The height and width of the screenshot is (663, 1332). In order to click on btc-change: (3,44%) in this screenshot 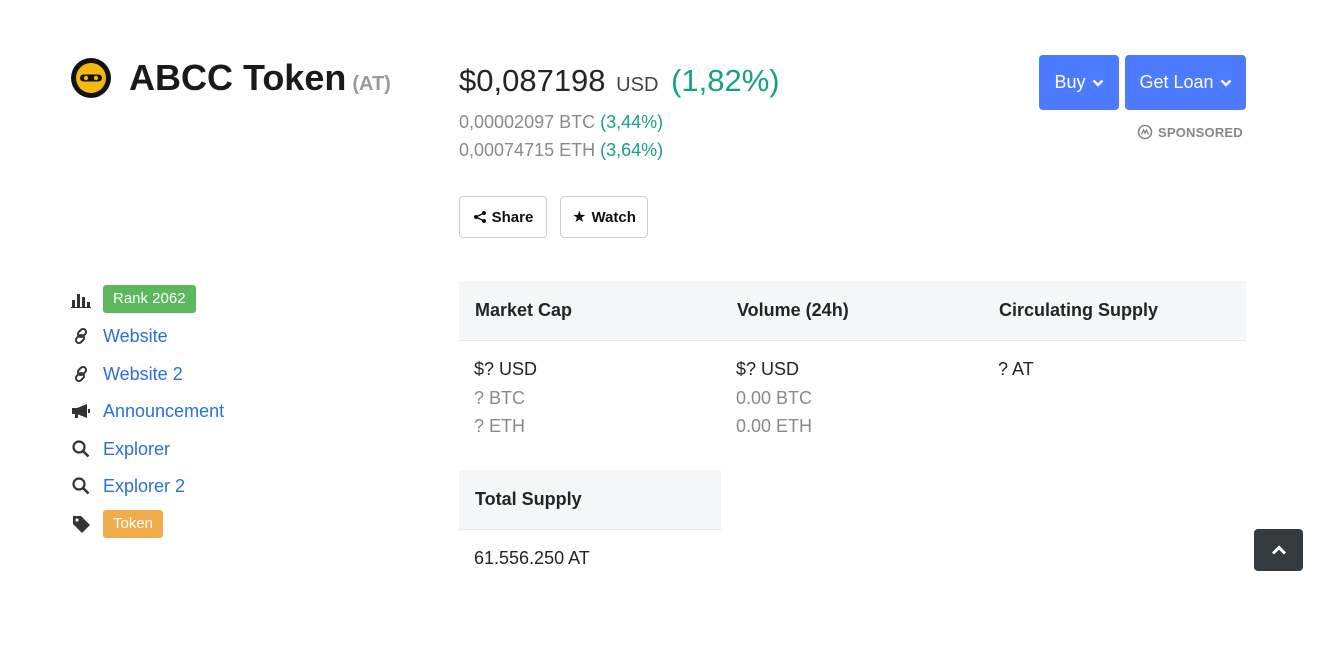, I will do `click(632, 122)`.